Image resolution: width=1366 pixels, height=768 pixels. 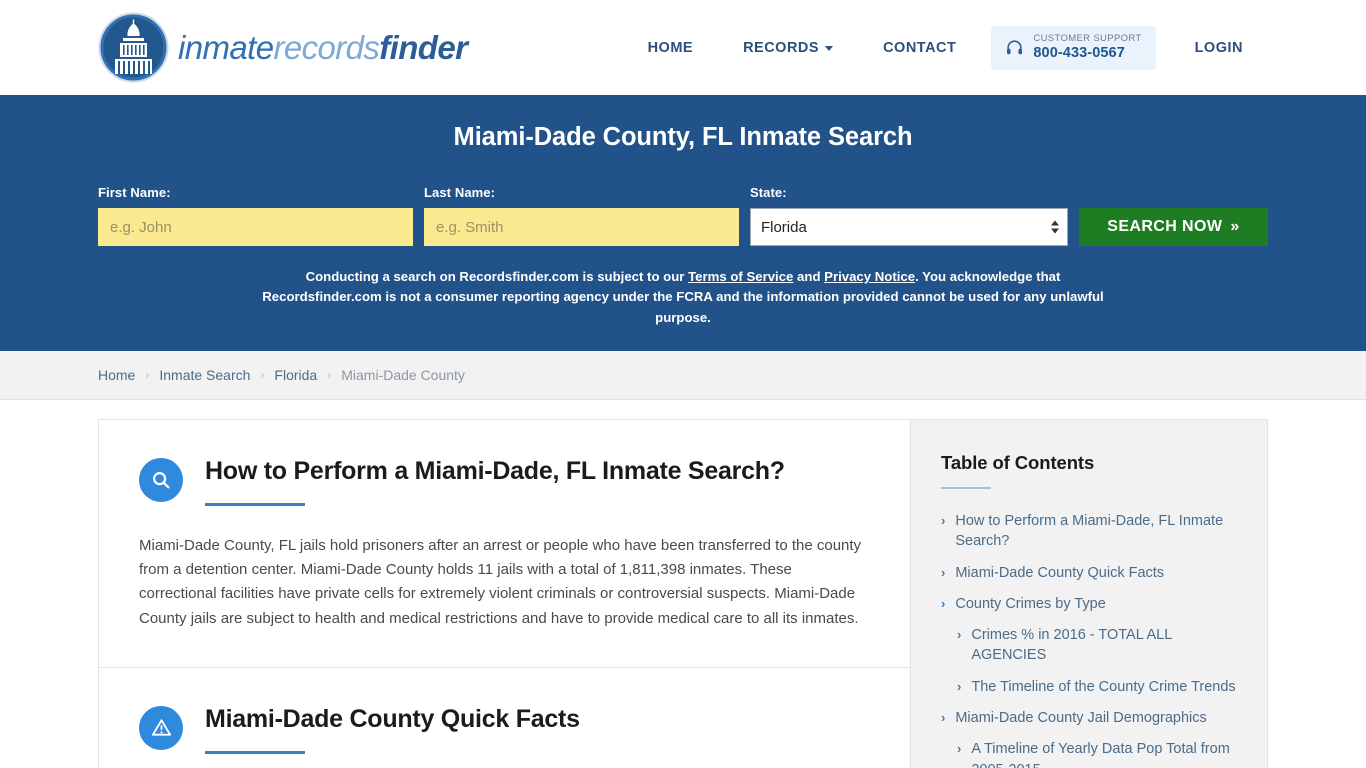 What do you see at coordinates (423, 47) in the screenshot?
I see `logo-word-finder: finder` at bounding box center [423, 47].